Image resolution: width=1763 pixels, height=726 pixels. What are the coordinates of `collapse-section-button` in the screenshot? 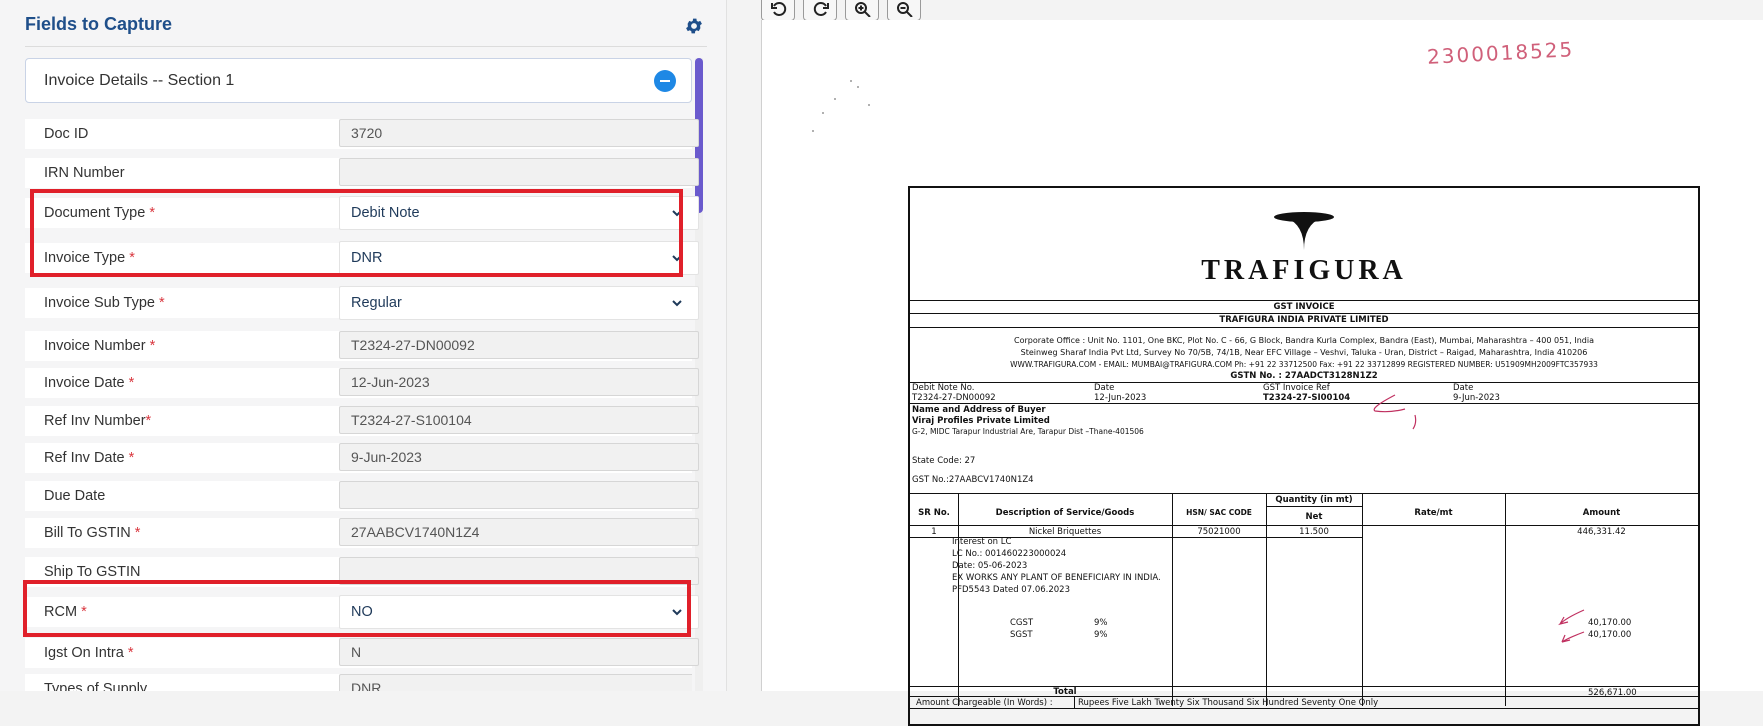 It's located at (665, 81).